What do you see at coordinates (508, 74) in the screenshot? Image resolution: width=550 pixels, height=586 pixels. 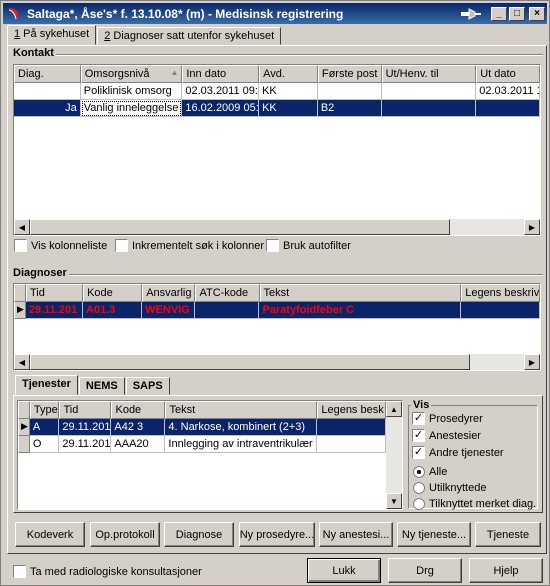 I see `col-ut-dato: Ut dato` at bounding box center [508, 74].